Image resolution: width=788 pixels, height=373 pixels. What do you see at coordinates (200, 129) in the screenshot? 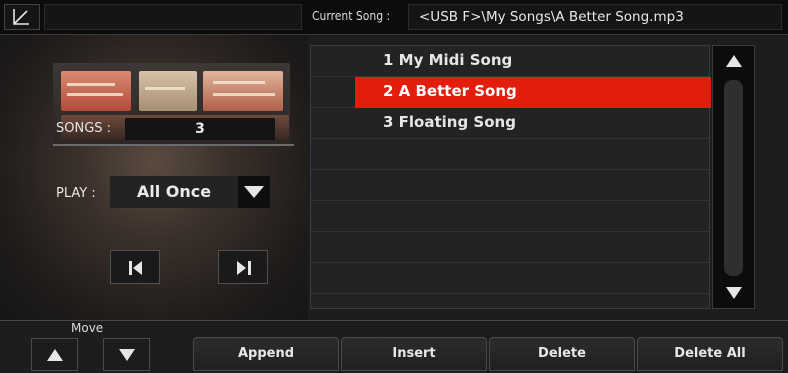
I see `songs-count: 3` at bounding box center [200, 129].